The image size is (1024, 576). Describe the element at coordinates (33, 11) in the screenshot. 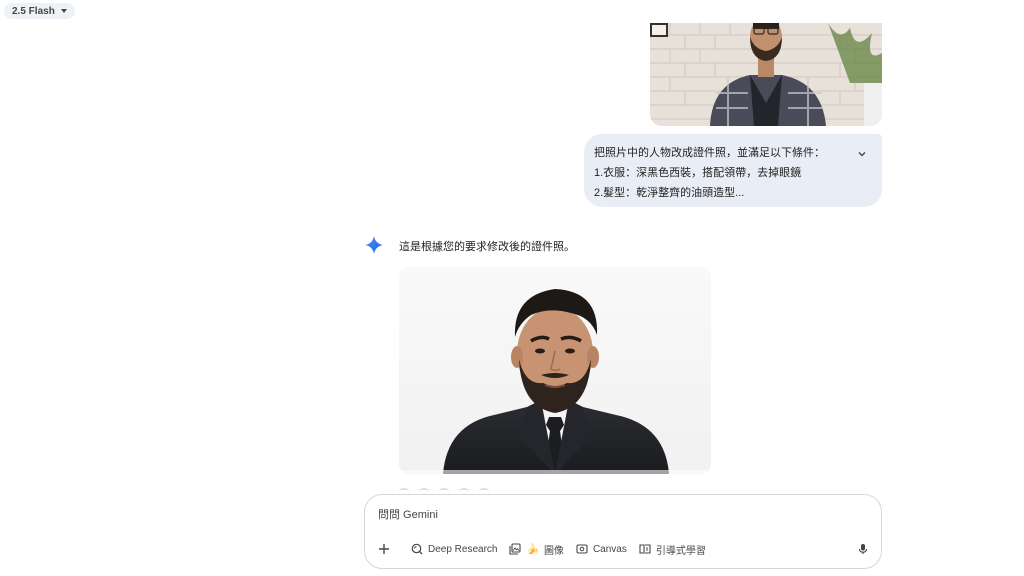

I see `model-label: 2.5 Flash` at that location.